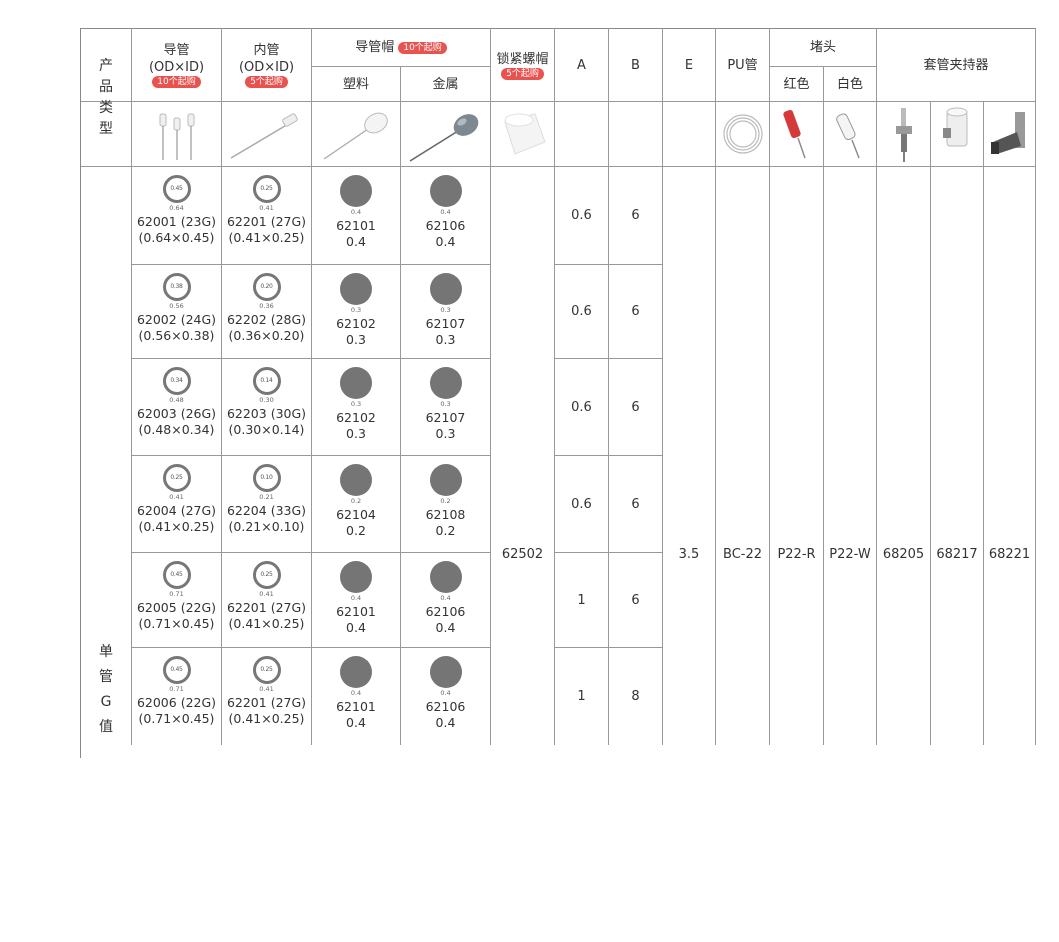 This screenshot has height=942, width=1059. I want to click on inner-tube-spec: (0.36×0.20), so click(266, 335).